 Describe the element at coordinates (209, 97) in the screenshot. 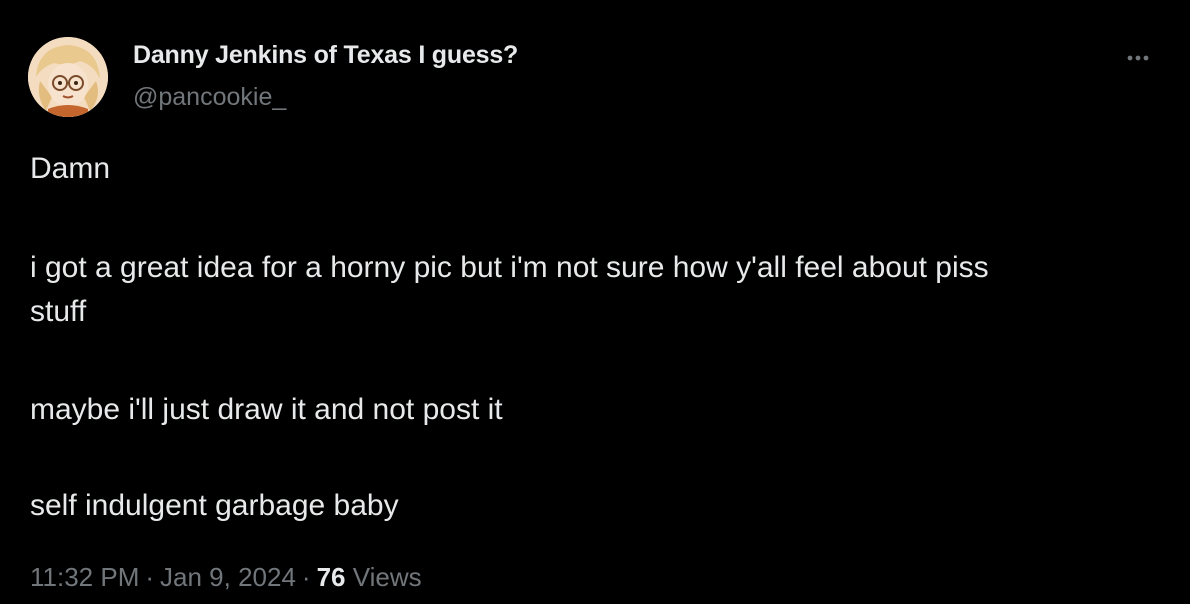

I see `author-handle: @pancookie_` at that location.